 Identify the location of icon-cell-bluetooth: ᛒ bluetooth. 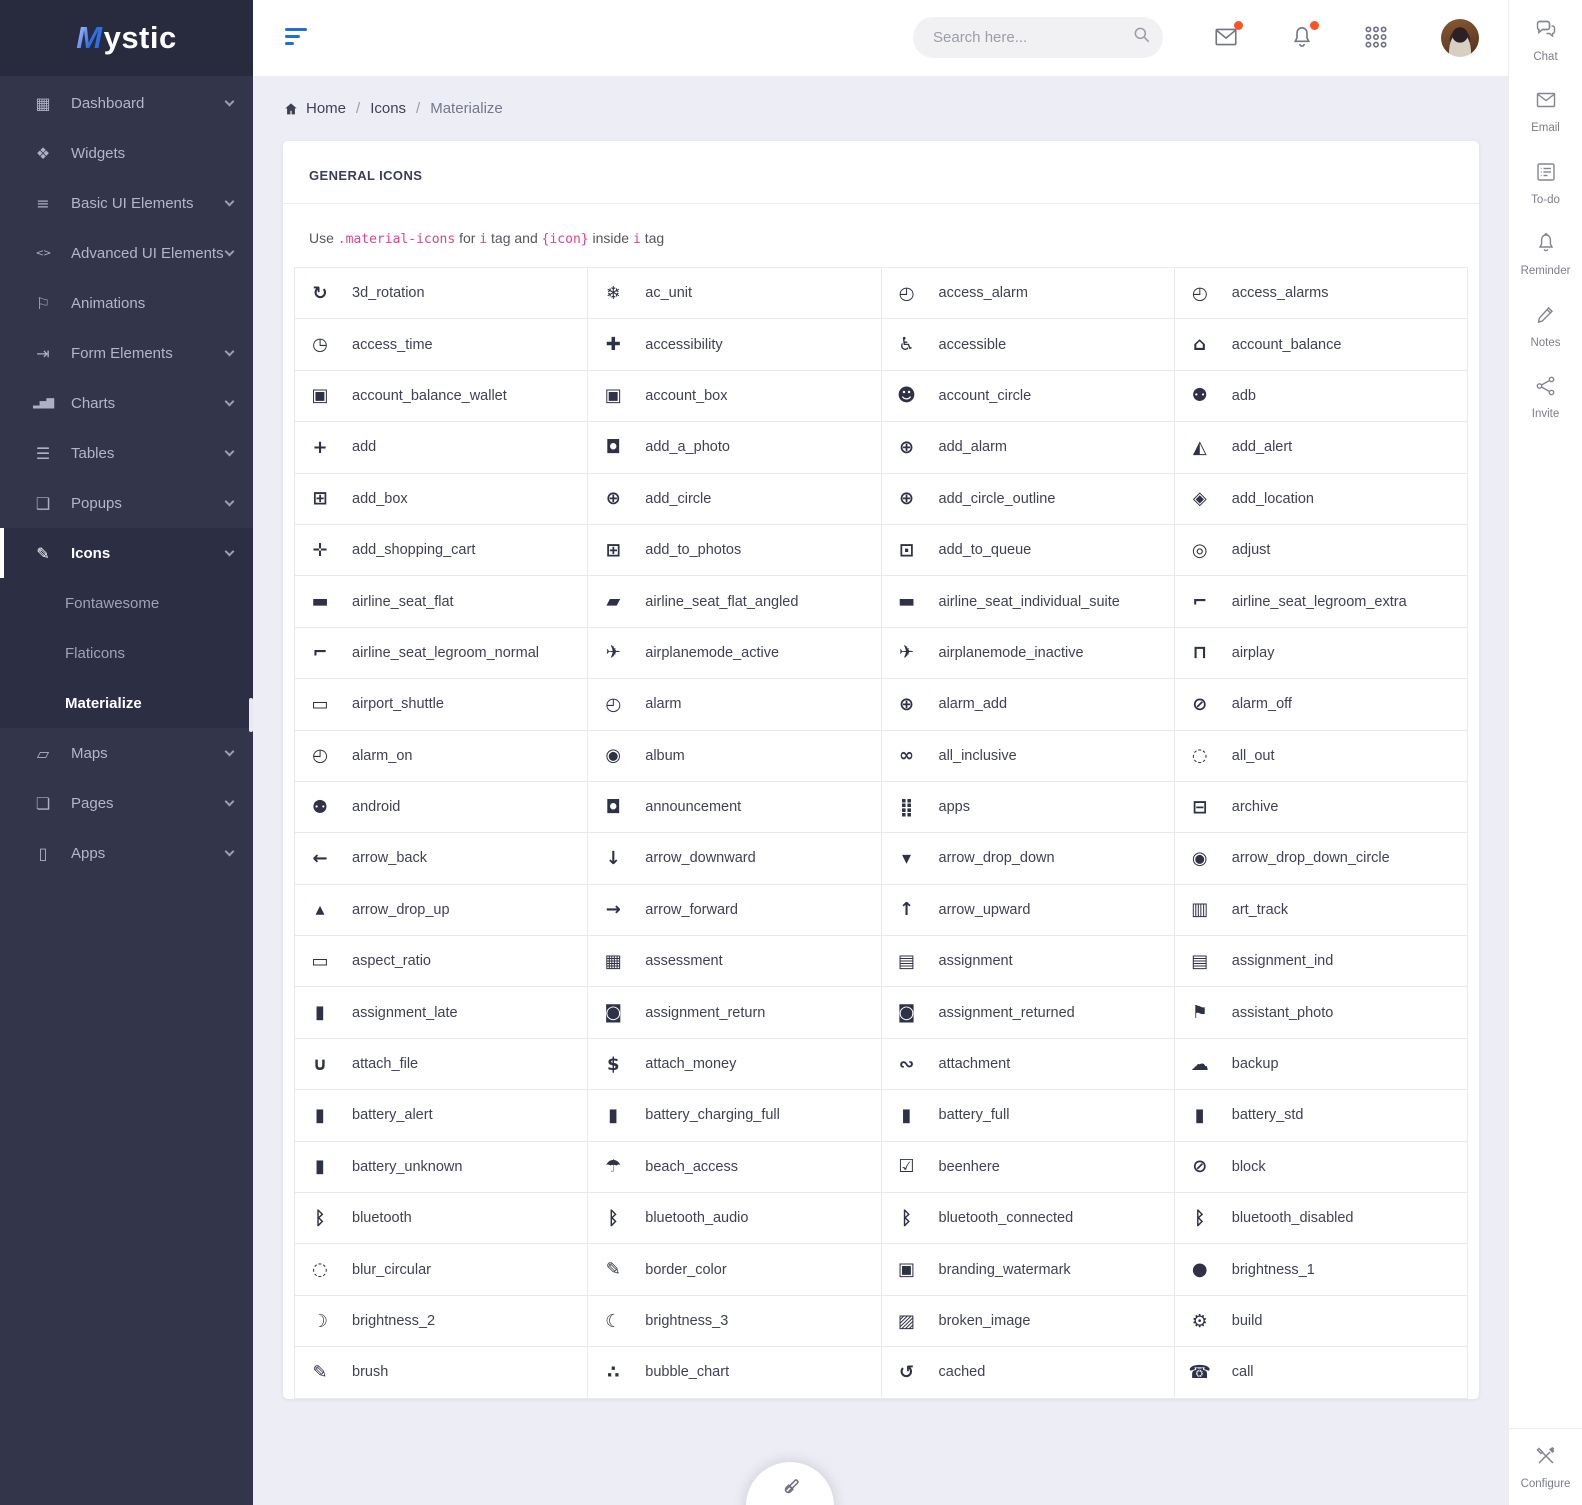
(442, 1219).